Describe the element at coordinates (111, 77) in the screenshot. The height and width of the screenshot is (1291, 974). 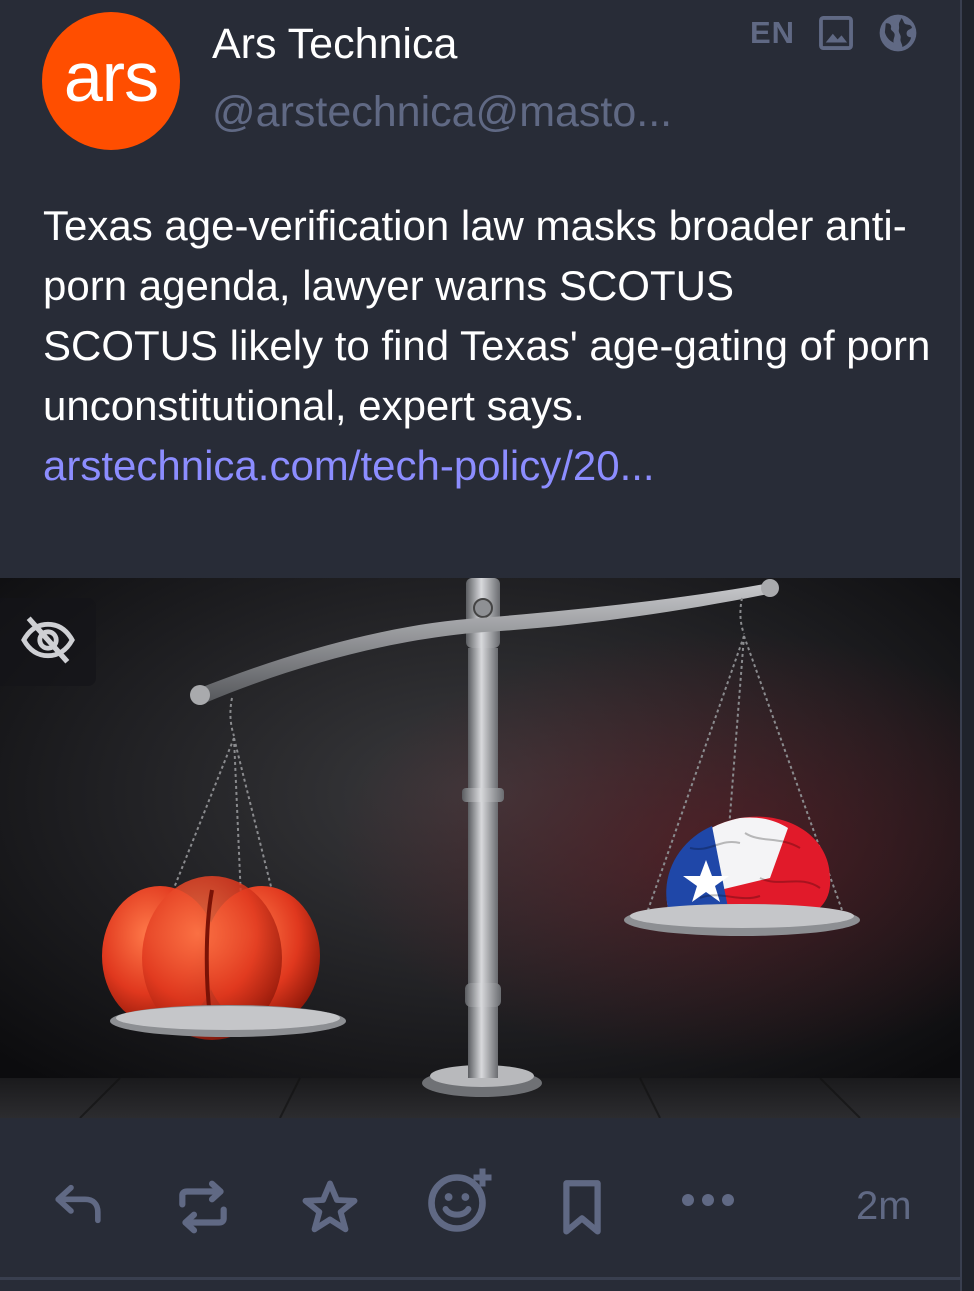
I see `avatar-text: ars` at that location.